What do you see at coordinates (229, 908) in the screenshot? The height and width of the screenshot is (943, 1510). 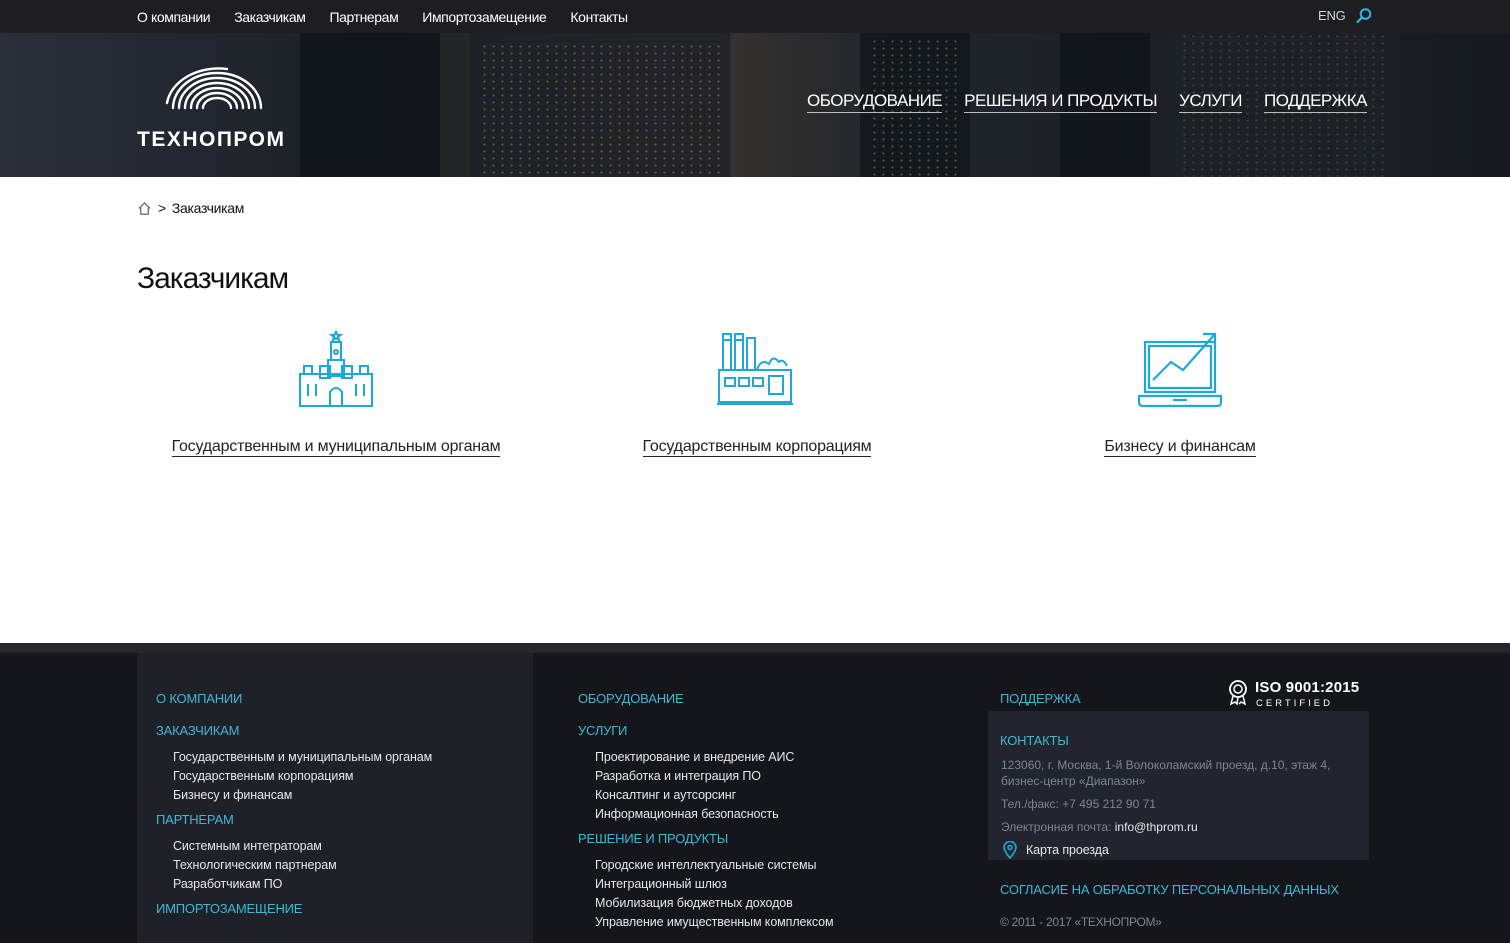 I see `footer-import-link: ИМПОРТОЗАМЕЩЕНИЕ` at bounding box center [229, 908].